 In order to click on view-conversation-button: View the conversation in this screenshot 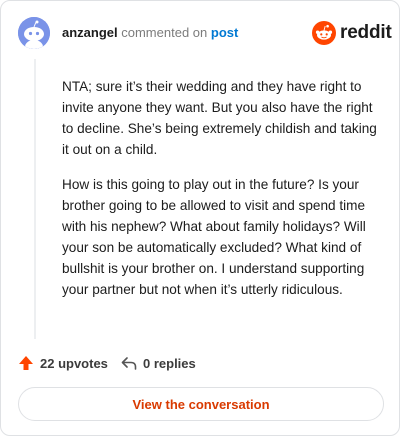, I will do `click(201, 404)`.